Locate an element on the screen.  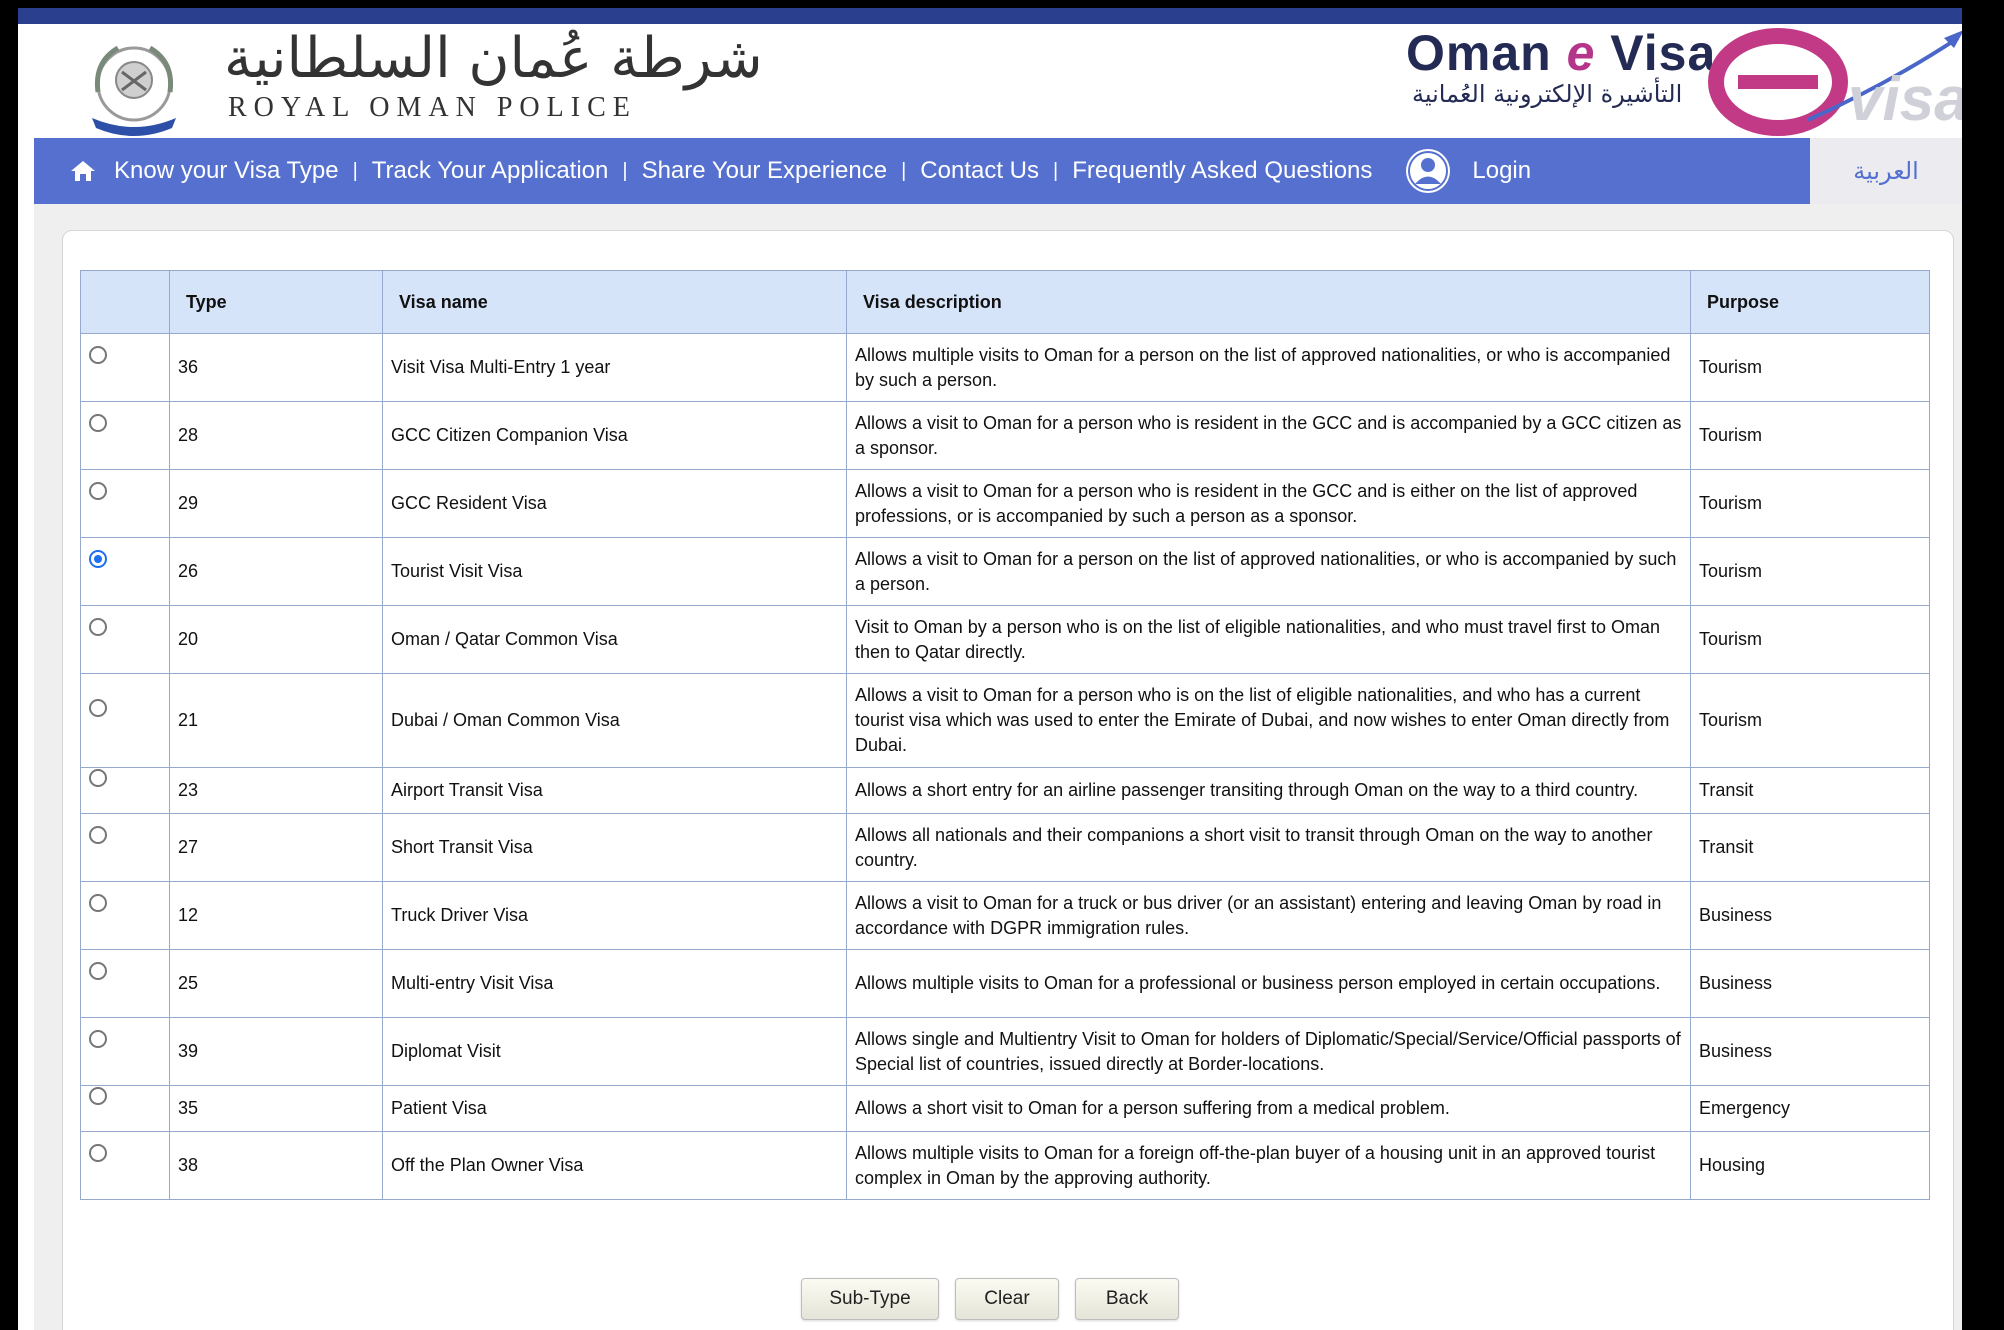
visa-type-cell: 39 is located at coordinates (276, 1051).